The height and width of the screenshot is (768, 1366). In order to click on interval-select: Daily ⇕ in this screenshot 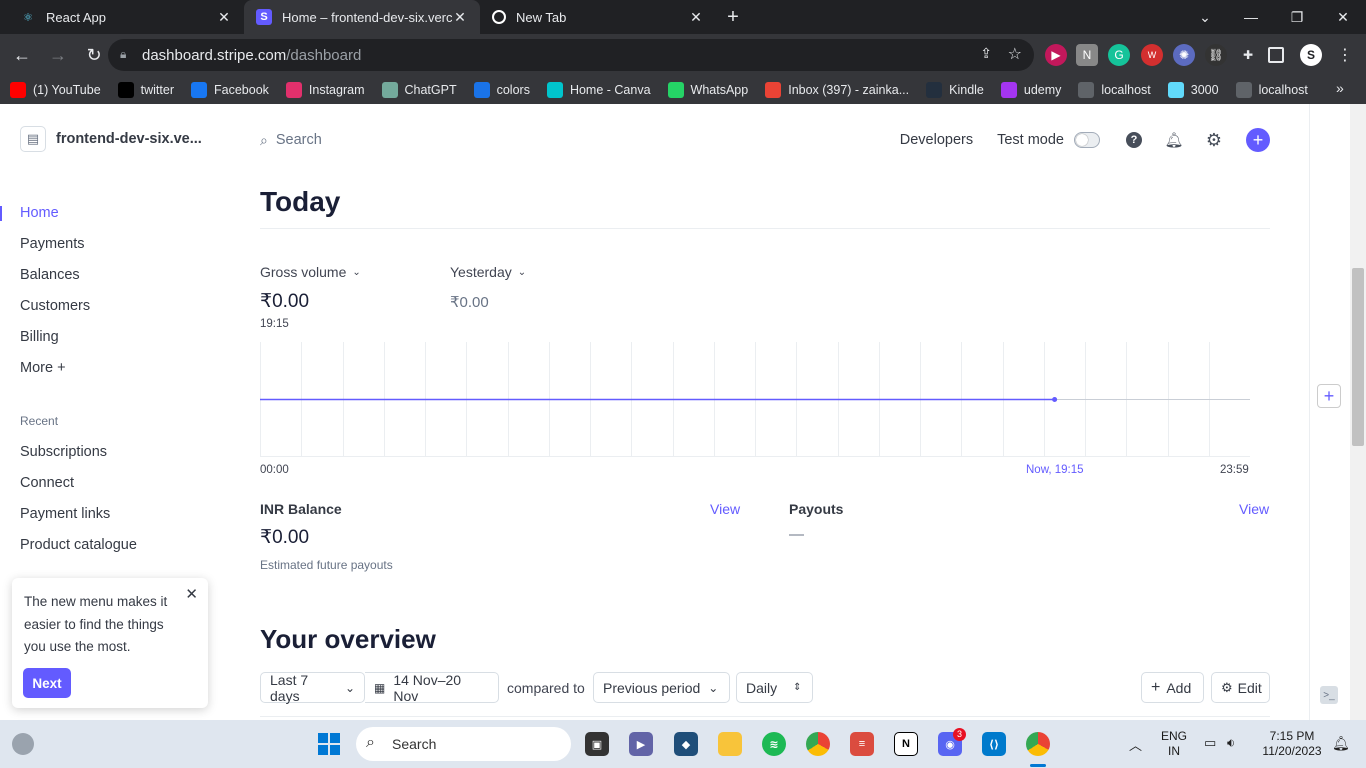, I will do `click(774, 687)`.